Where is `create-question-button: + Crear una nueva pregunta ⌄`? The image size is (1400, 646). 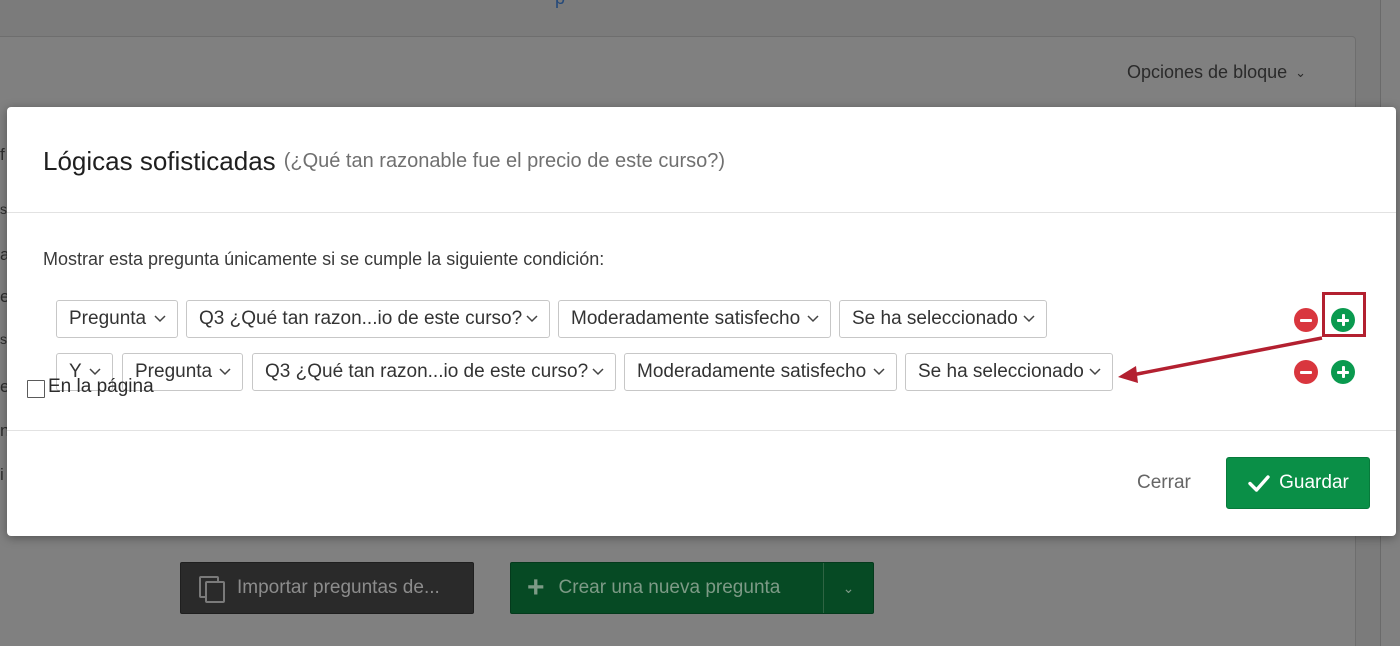
create-question-button: + Crear una nueva pregunta ⌄ is located at coordinates (692, 588).